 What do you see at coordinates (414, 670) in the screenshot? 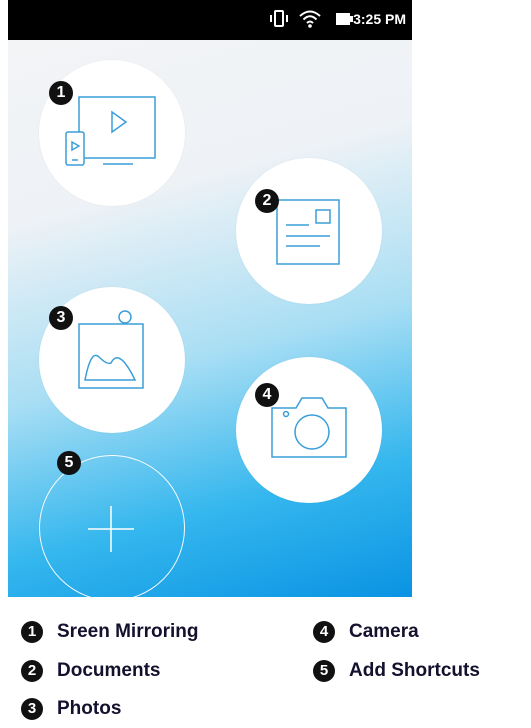
I see `legend-label-add-shortcuts: Add Shortcuts` at bounding box center [414, 670].